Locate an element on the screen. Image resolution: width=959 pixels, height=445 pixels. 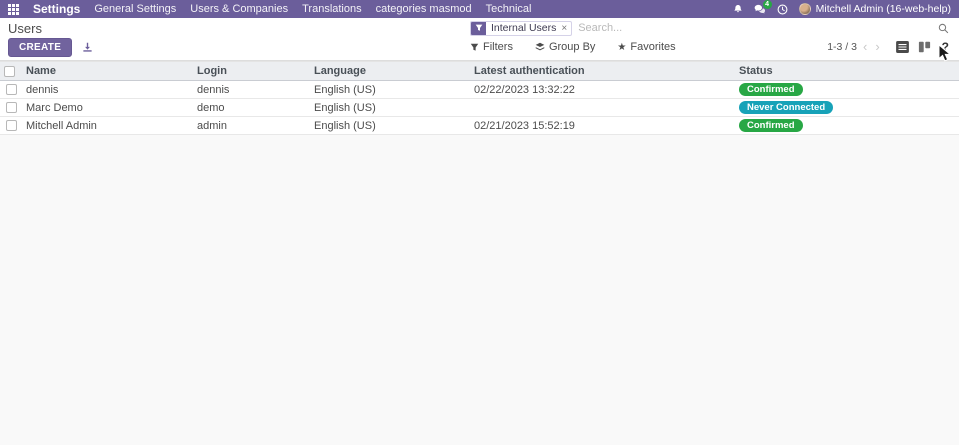
list-view-button is located at coordinates (902, 47).